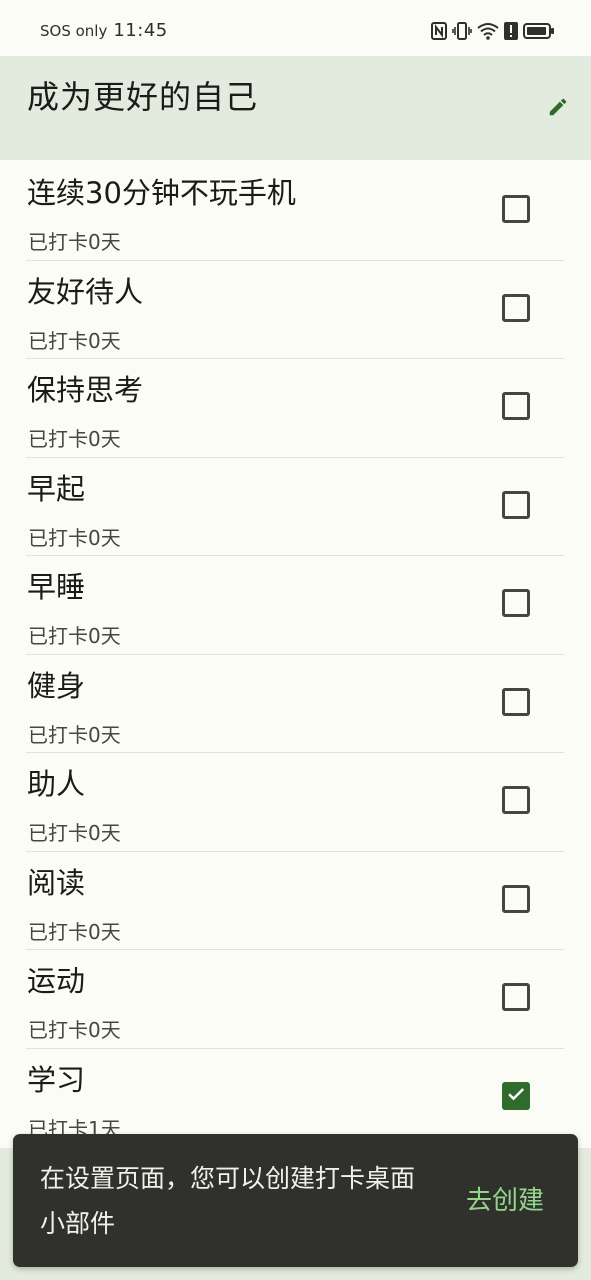 The image size is (591, 1280). Describe the element at coordinates (295, 901) in the screenshot. I see `list-item: 阅读 已打卡0天` at that location.